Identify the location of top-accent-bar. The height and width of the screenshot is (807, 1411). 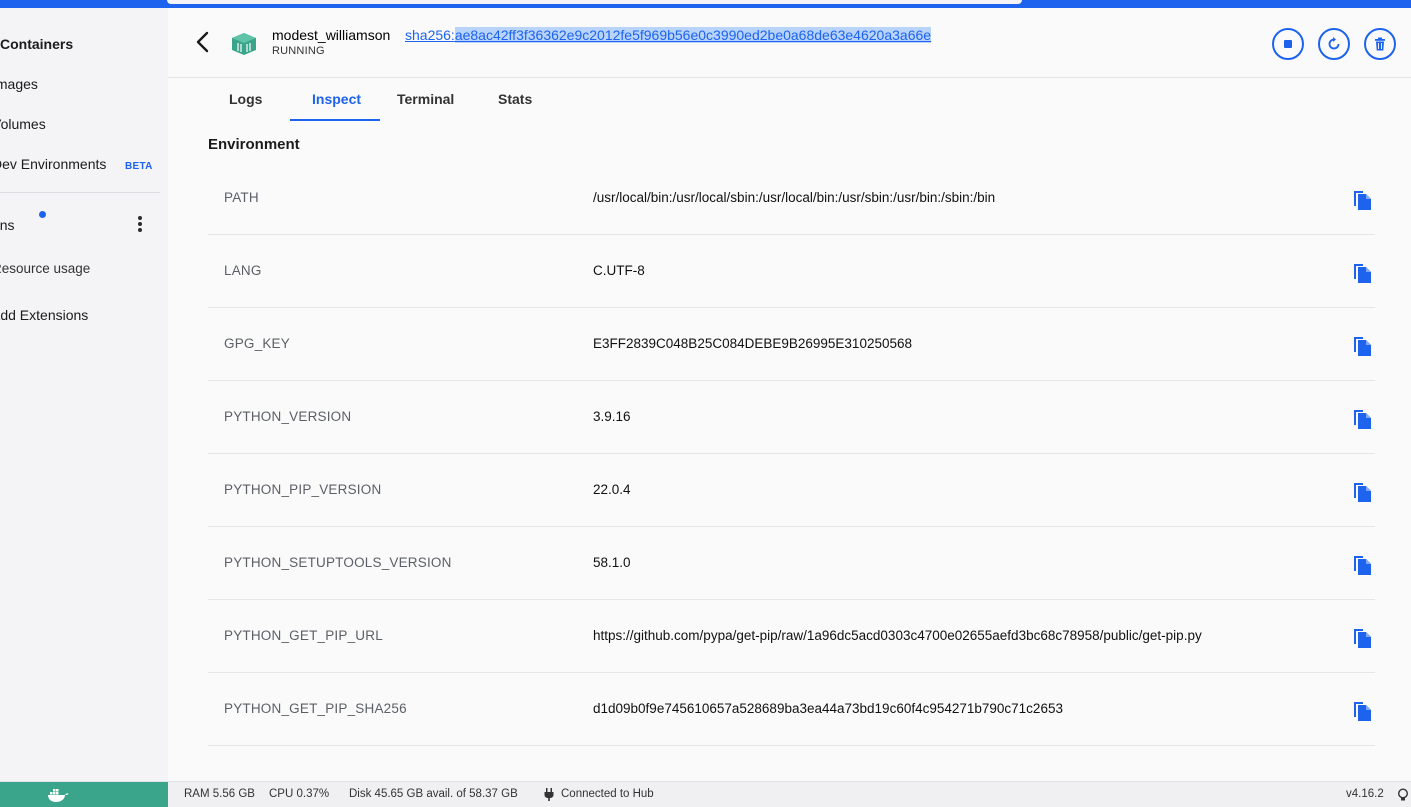
(705, 4).